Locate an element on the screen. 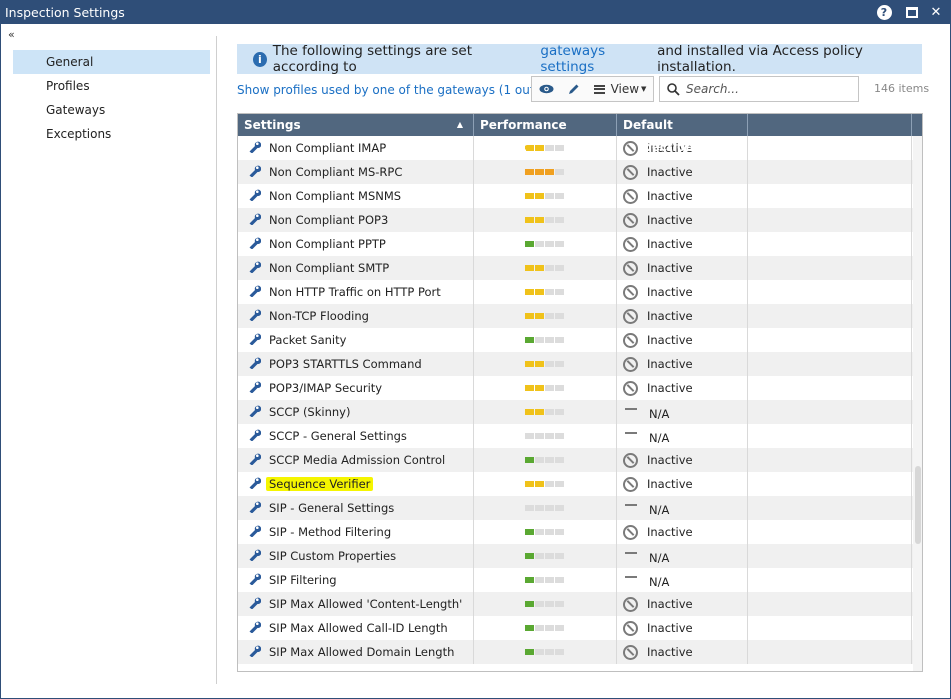 The height and width of the screenshot is (699, 951). sidebar-item-gateways: Gateways is located at coordinates (111, 110).